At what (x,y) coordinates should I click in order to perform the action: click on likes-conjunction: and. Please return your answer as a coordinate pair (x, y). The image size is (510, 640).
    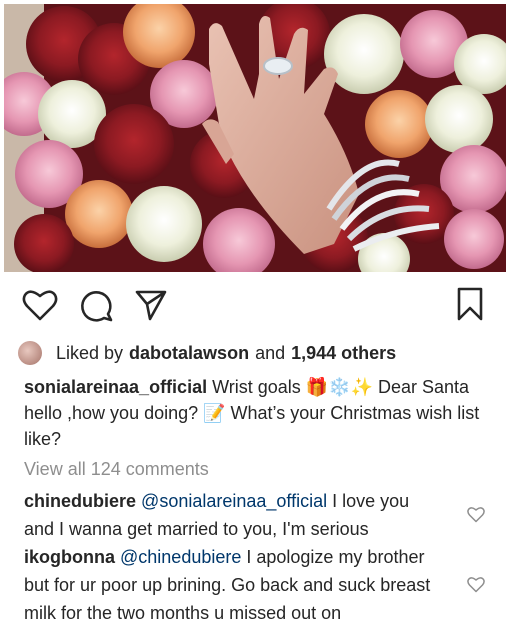
    Looking at the image, I should click on (270, 352).